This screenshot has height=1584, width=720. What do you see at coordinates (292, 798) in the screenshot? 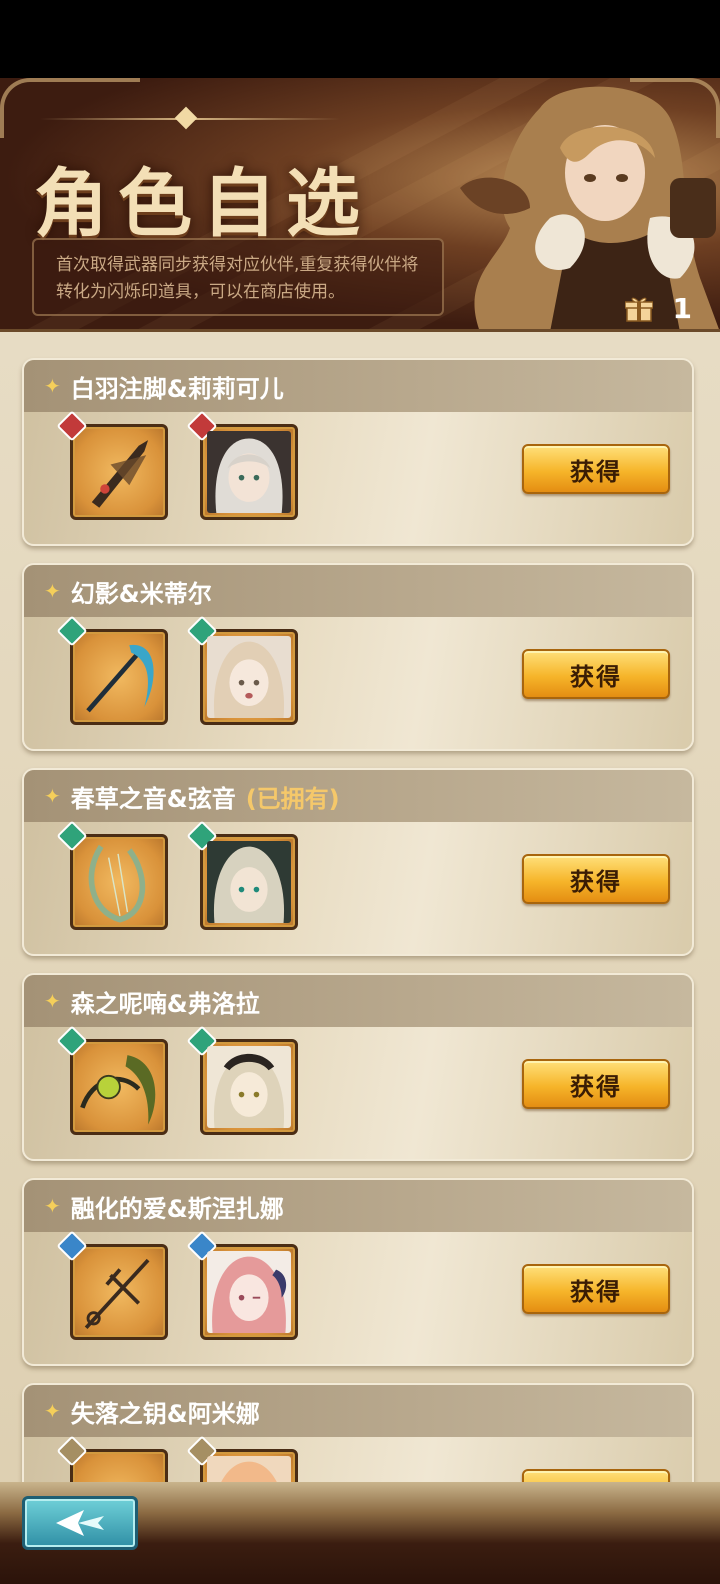
I see `owned-label: (已拥有)` at bounding box center [292, 798].